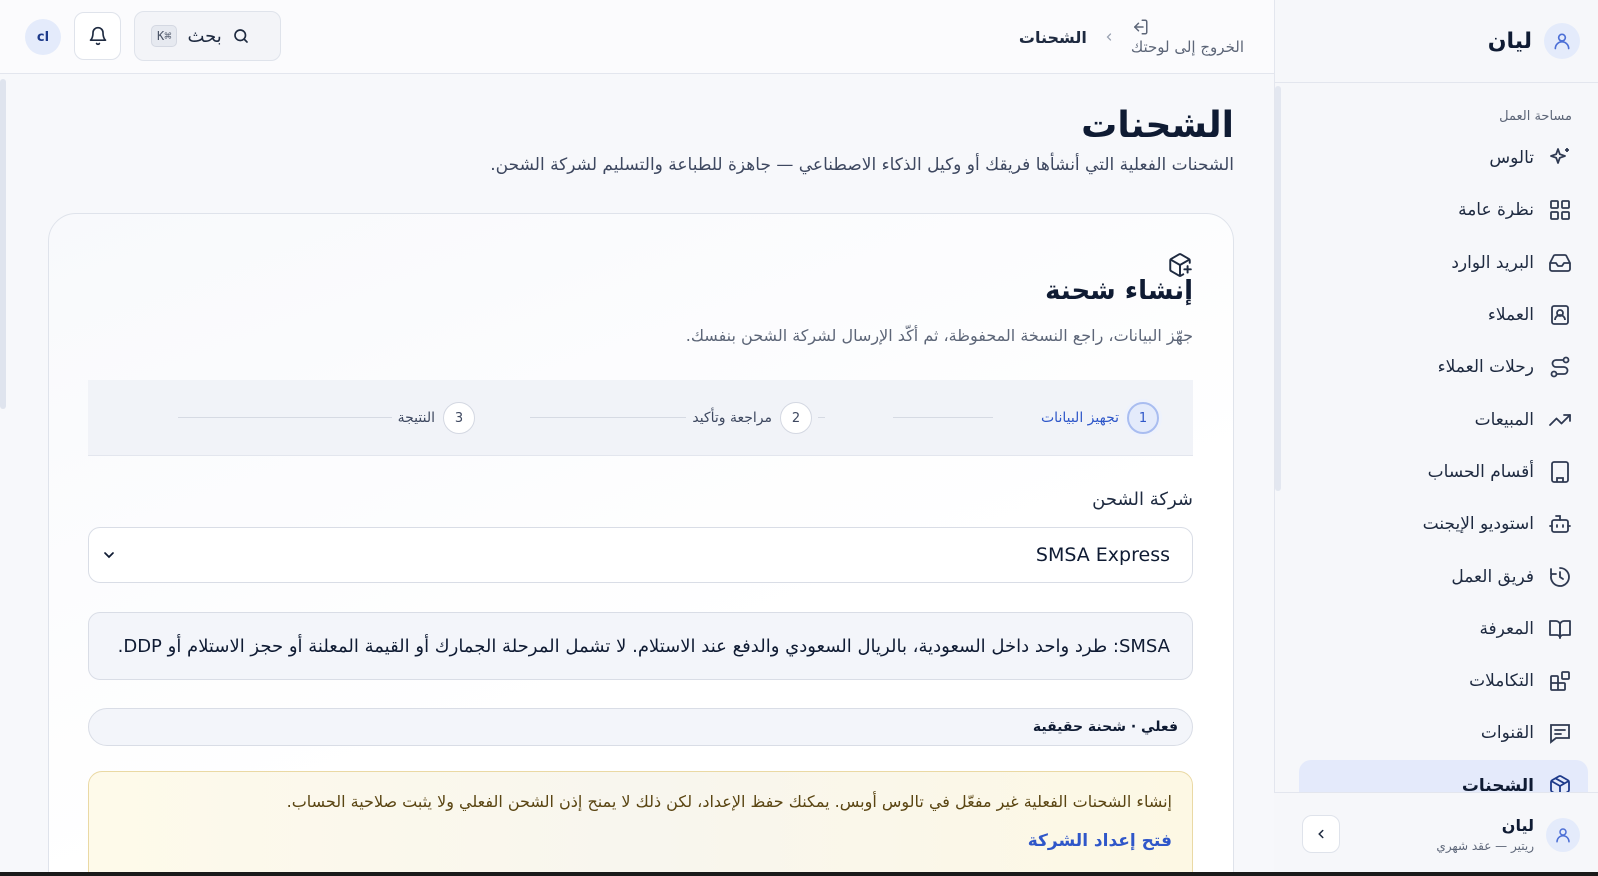 This screenshot has height=876, width=1598. What do you see at coordinates (1560, 524) in the screenshot?
I see `bot-icon` at bounding box center [1560, 524].